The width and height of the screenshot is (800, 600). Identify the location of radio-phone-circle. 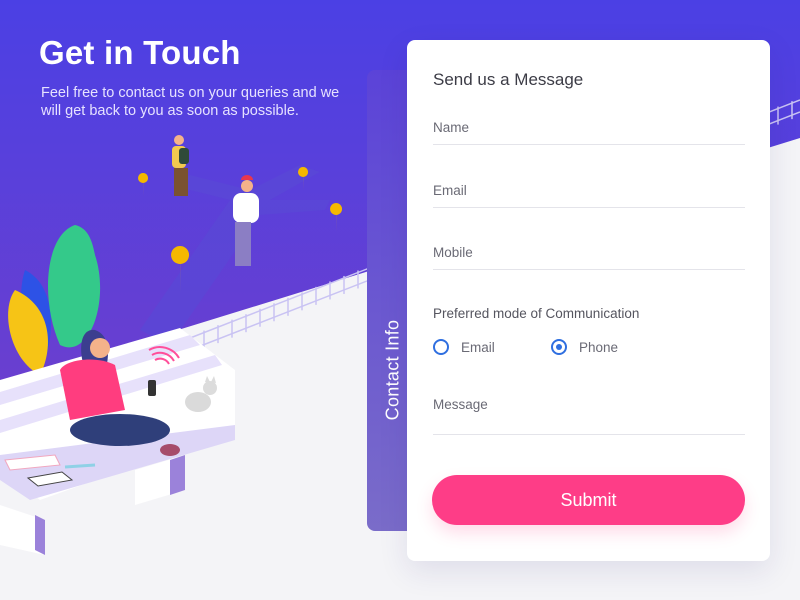
(559, 347).